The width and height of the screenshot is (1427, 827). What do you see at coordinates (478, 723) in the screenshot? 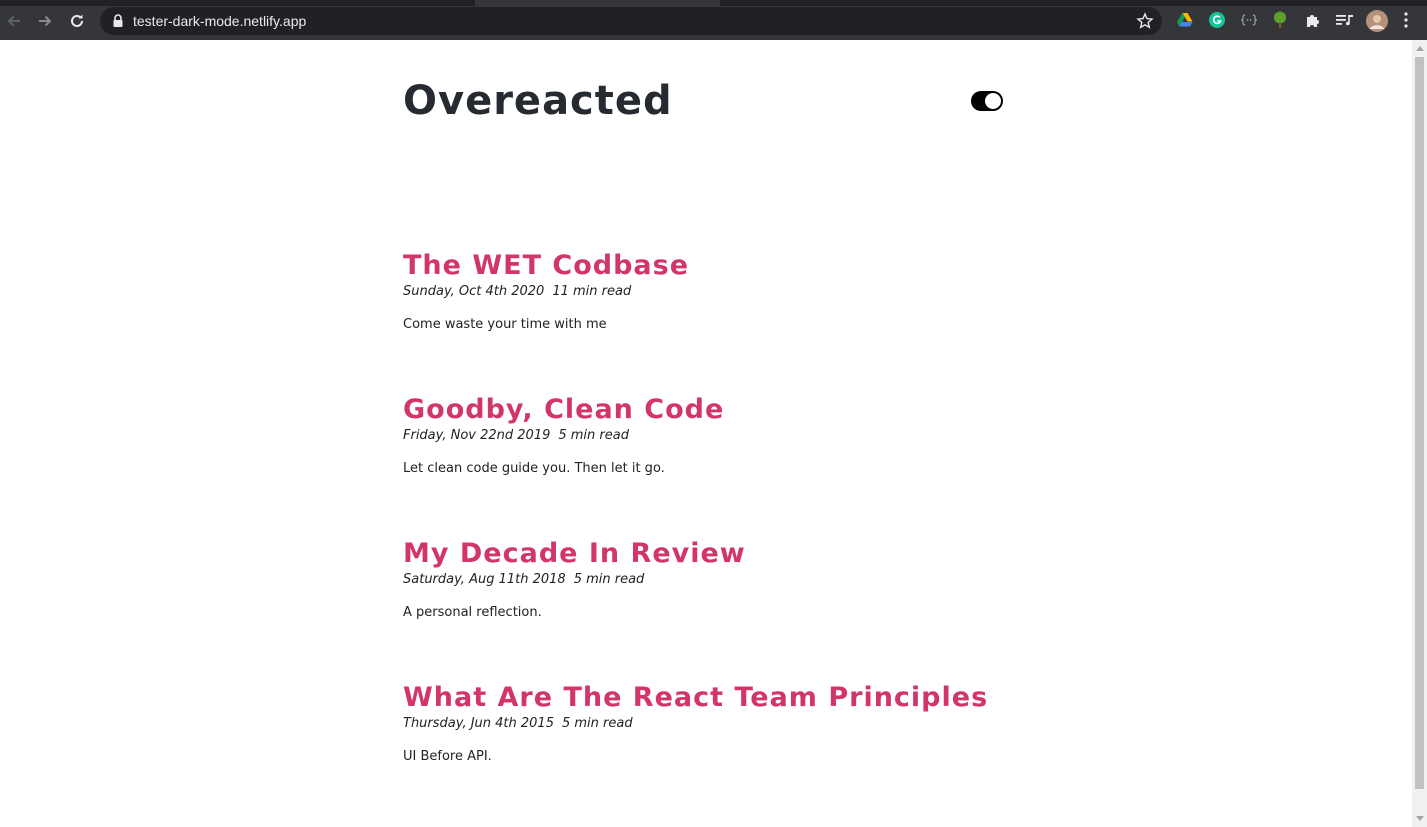
I see `post-date: Thursday, Jun 4th 2015` at bounding box center [478, 723].